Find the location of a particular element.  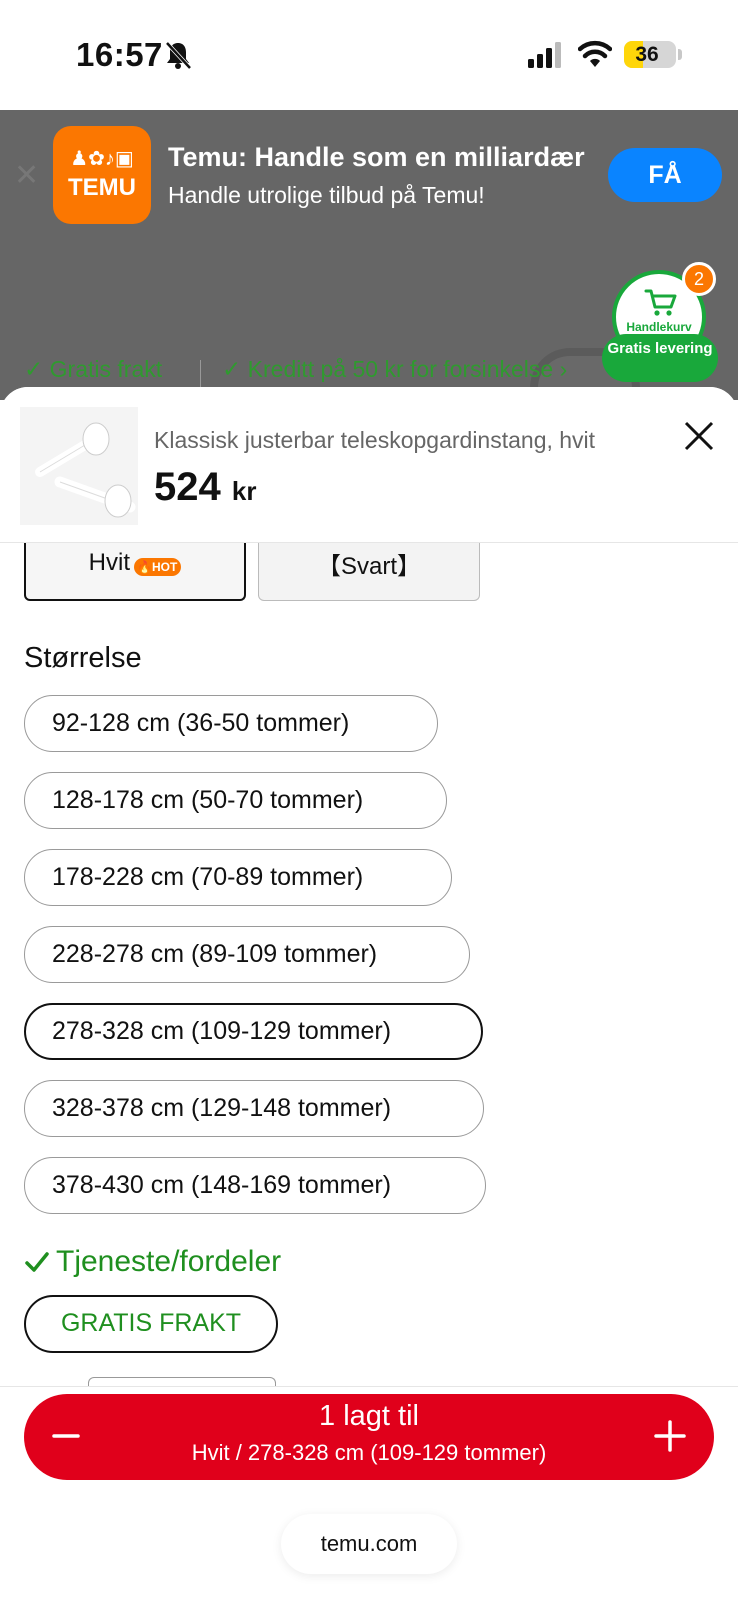

status-time: 16:57 is located at coordinates (119, 54).